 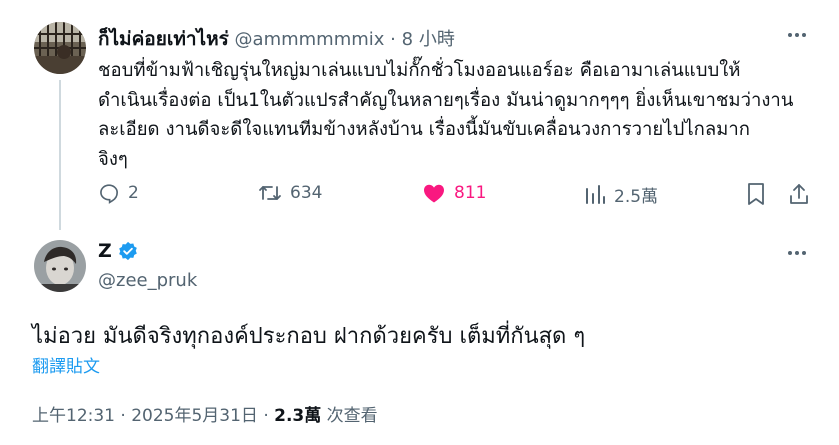 I want to click on reply-icon, so click(x=109, y=193).